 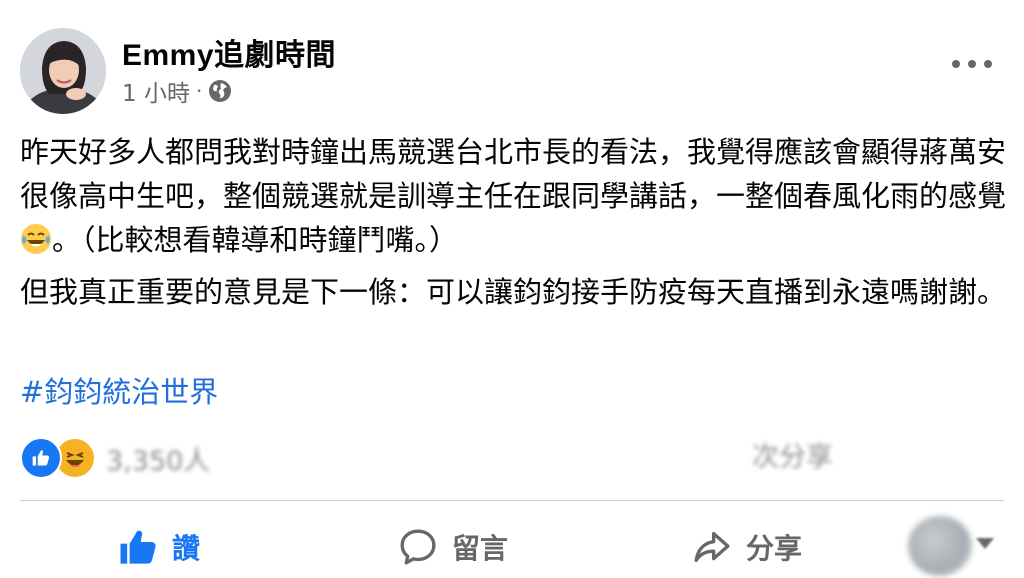 I want to click on post-time: 1 小時, so click(x=156, y=91).